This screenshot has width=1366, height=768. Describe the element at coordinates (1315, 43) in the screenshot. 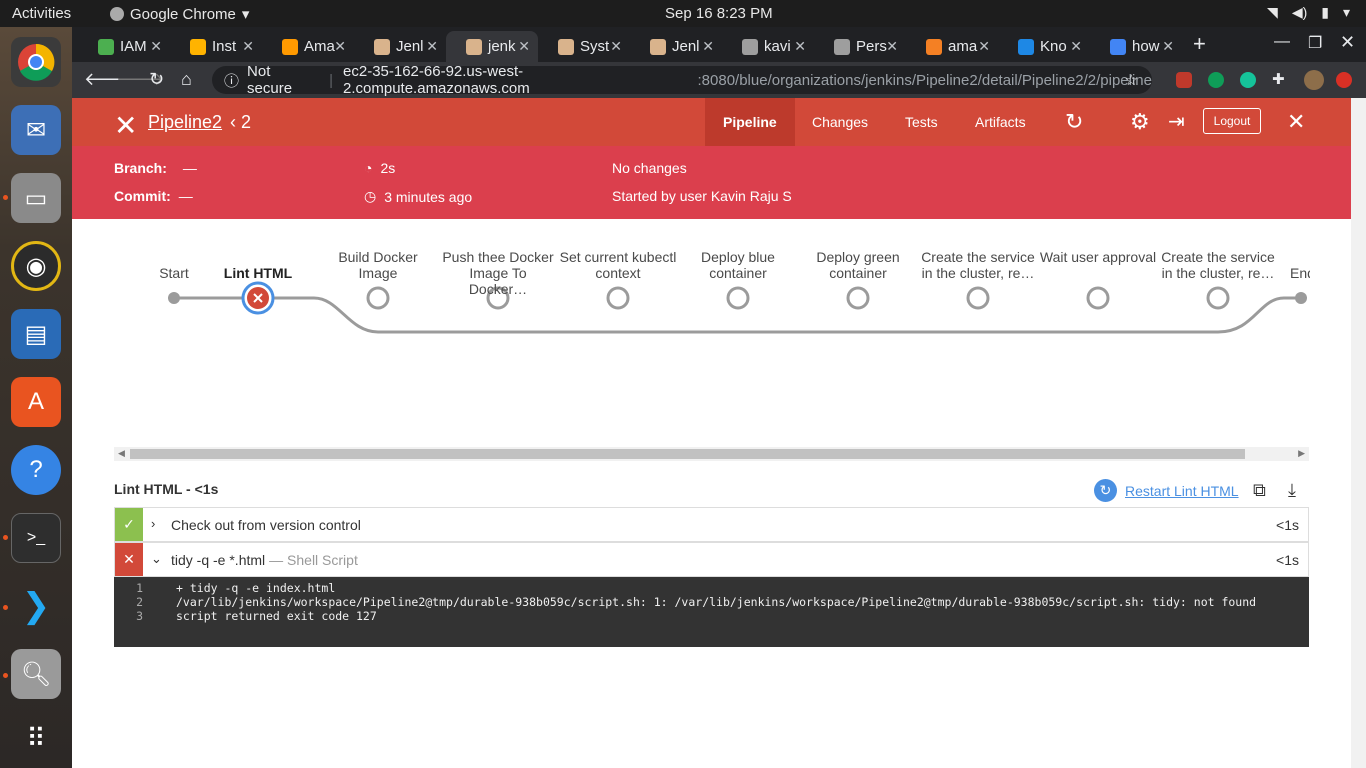

I see `maximize-button: ❐` at that location.